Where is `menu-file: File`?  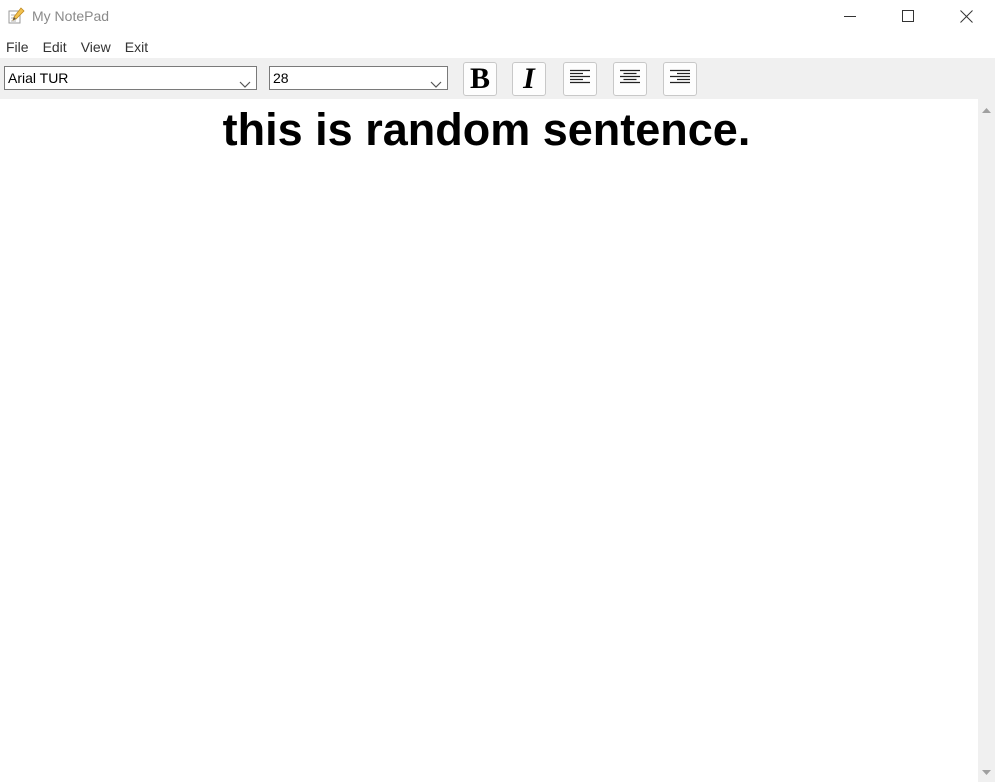 menu-file: File is located at coordinates (18, 47).